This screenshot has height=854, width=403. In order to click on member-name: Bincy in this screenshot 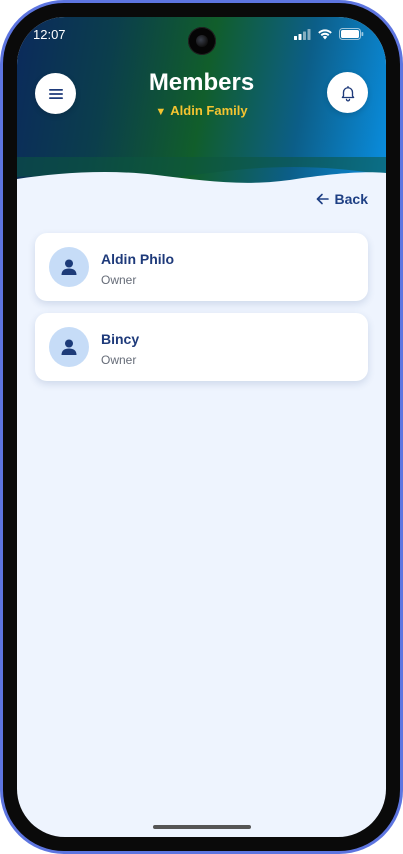, I will do `click(120, 339)`.